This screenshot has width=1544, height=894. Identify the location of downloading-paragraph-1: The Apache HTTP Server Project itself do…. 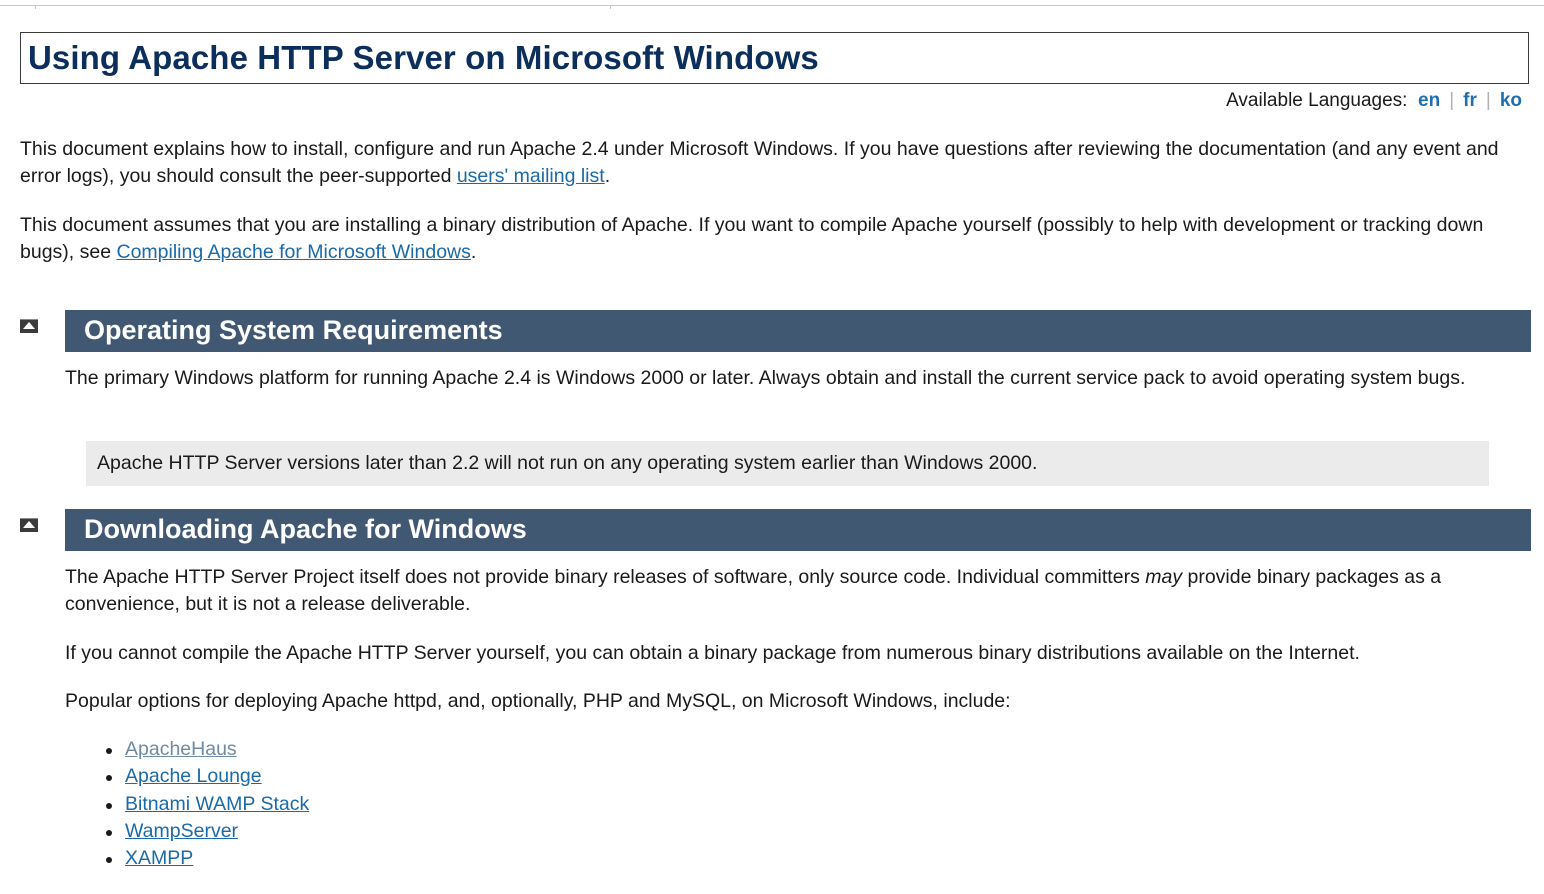
(799, 591).